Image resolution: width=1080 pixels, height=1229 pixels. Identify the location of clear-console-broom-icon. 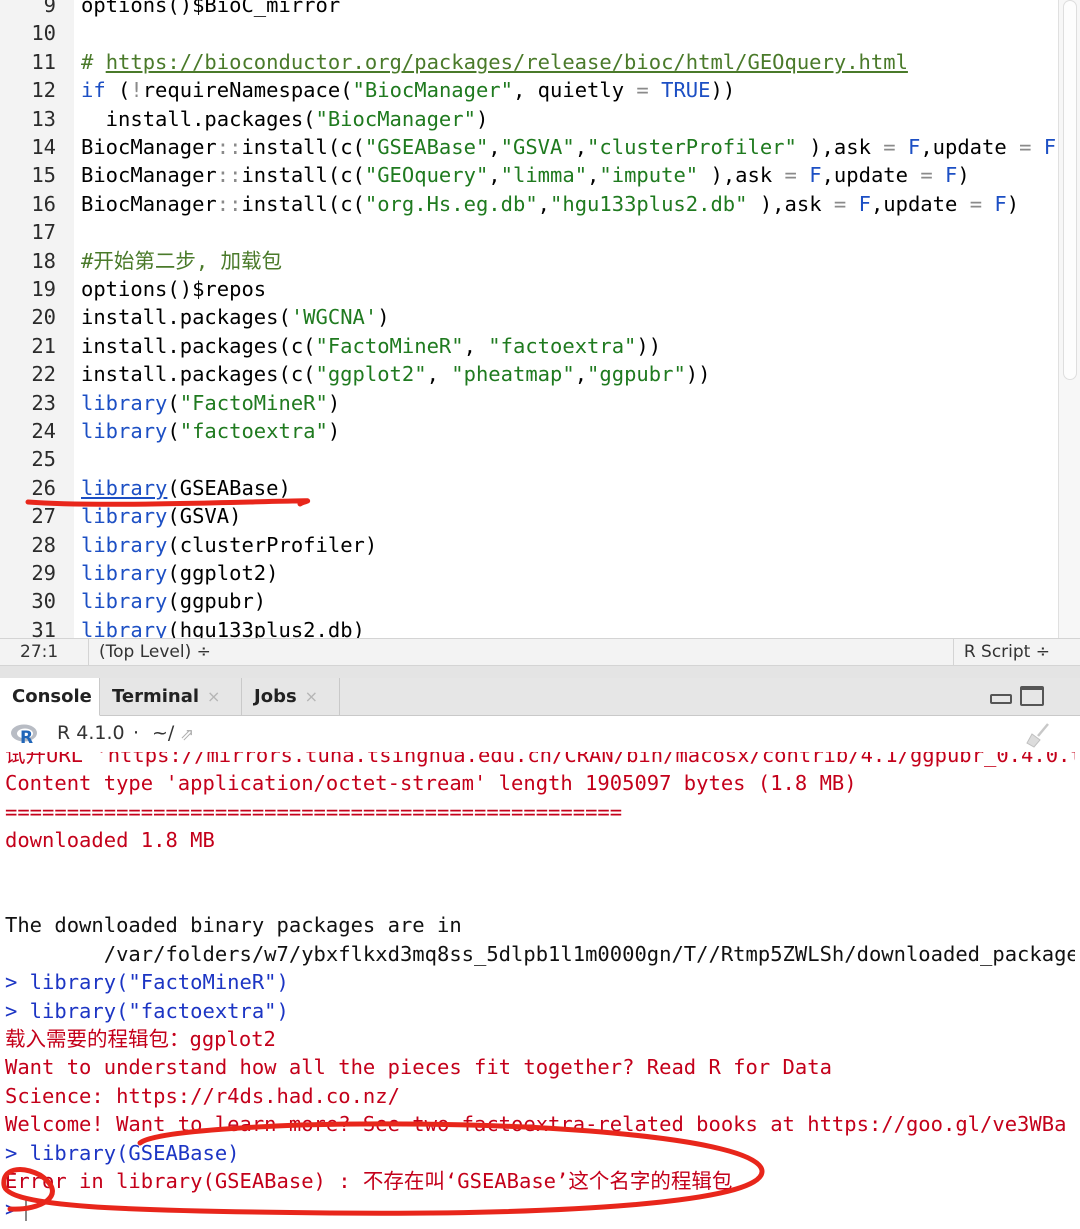
(1039, 735).